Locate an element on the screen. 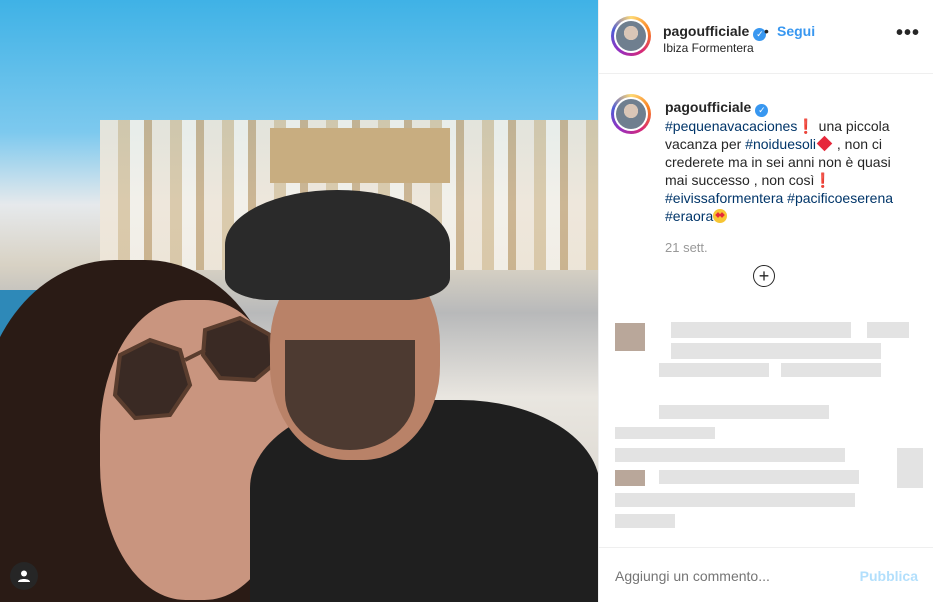  photo-castle is located at coordinates (360, 155).